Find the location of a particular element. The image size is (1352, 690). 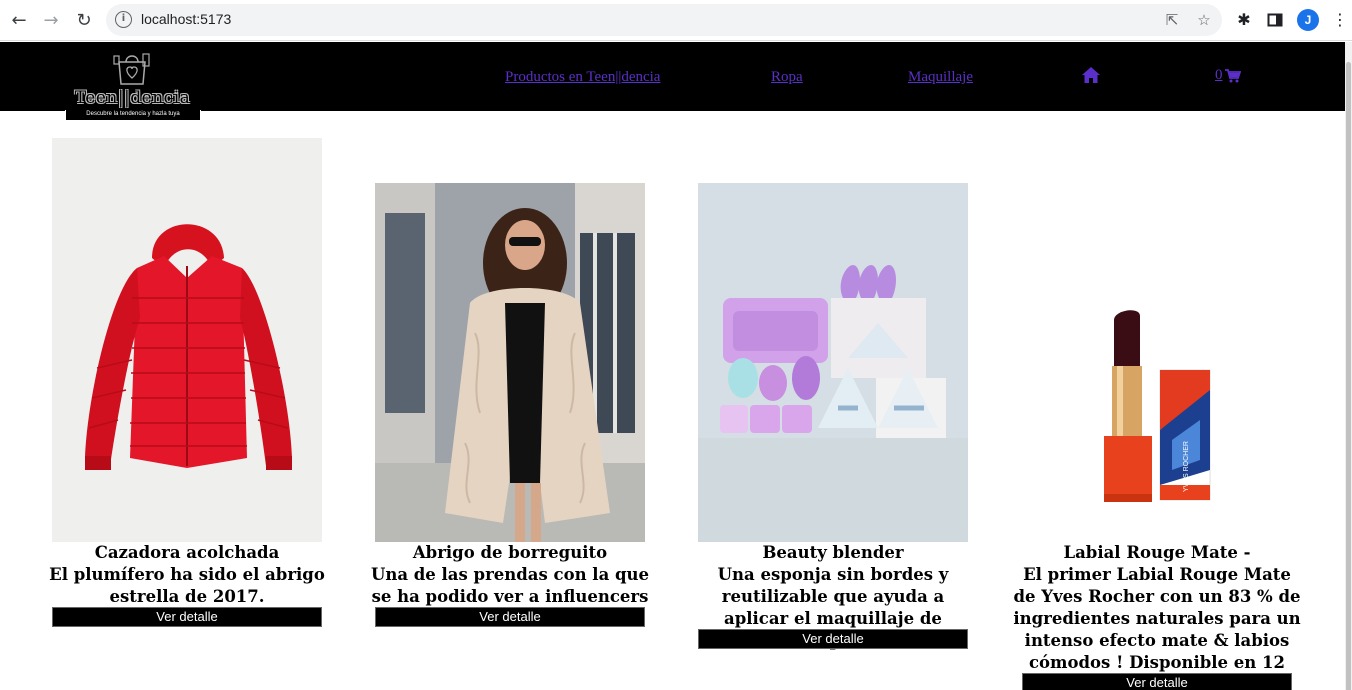

side-panel-icon is located at coordinates (1275, 20).